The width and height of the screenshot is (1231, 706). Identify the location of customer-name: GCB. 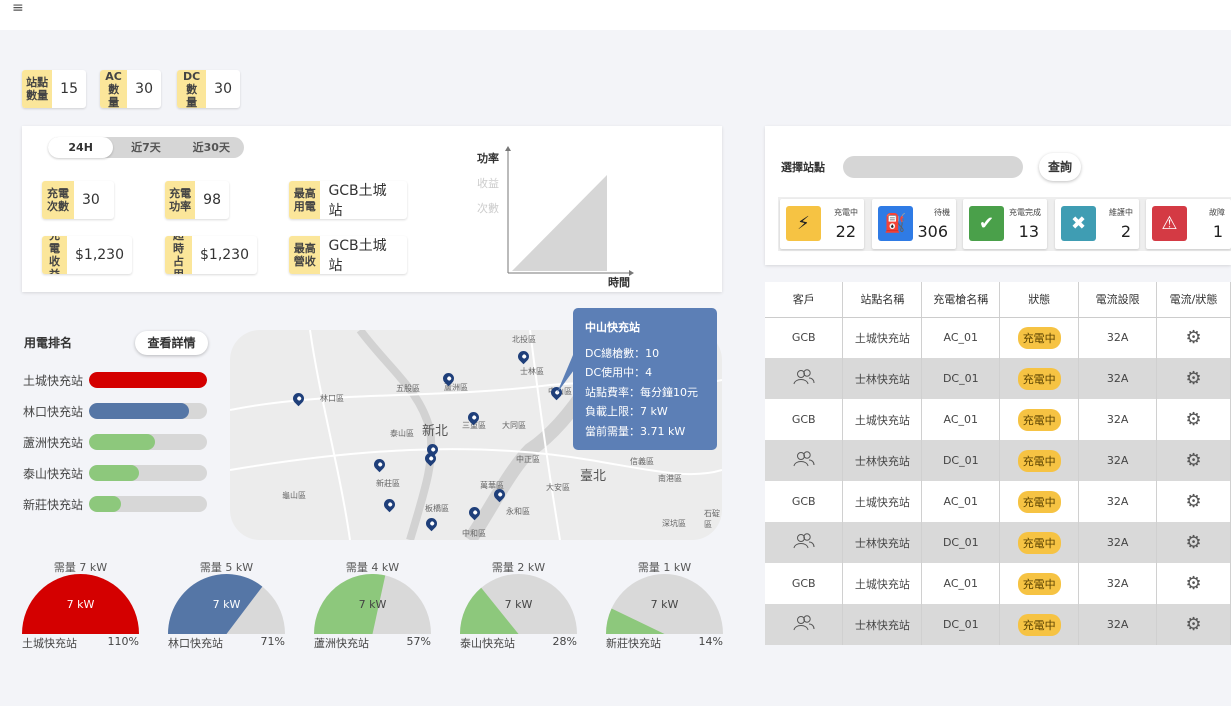
(803, 338).